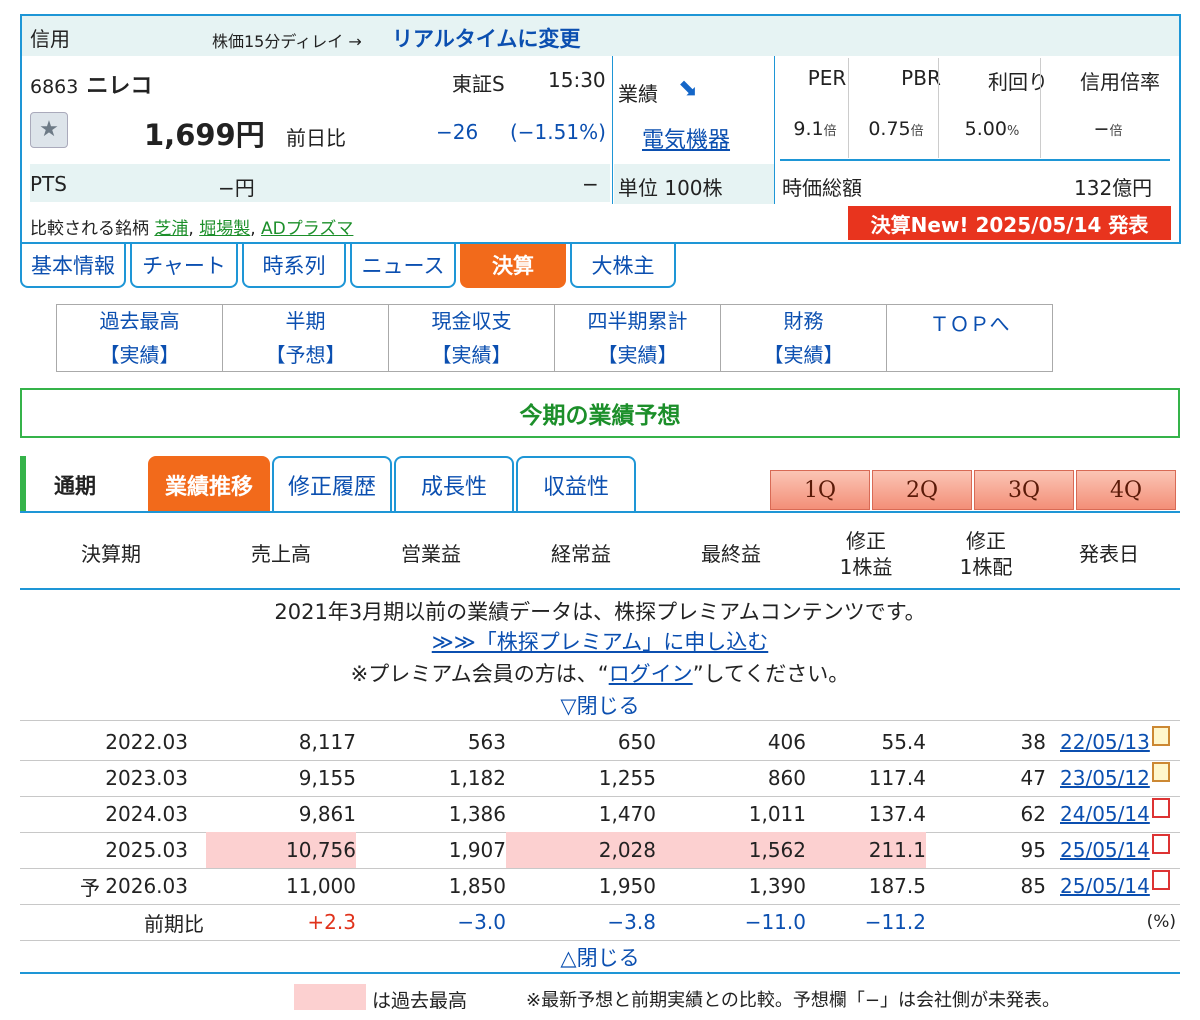 Image resolution: width=1200 pixels, height=1020 pixels. I want to click on table-cell-net: 1,390, so click(777, 886).